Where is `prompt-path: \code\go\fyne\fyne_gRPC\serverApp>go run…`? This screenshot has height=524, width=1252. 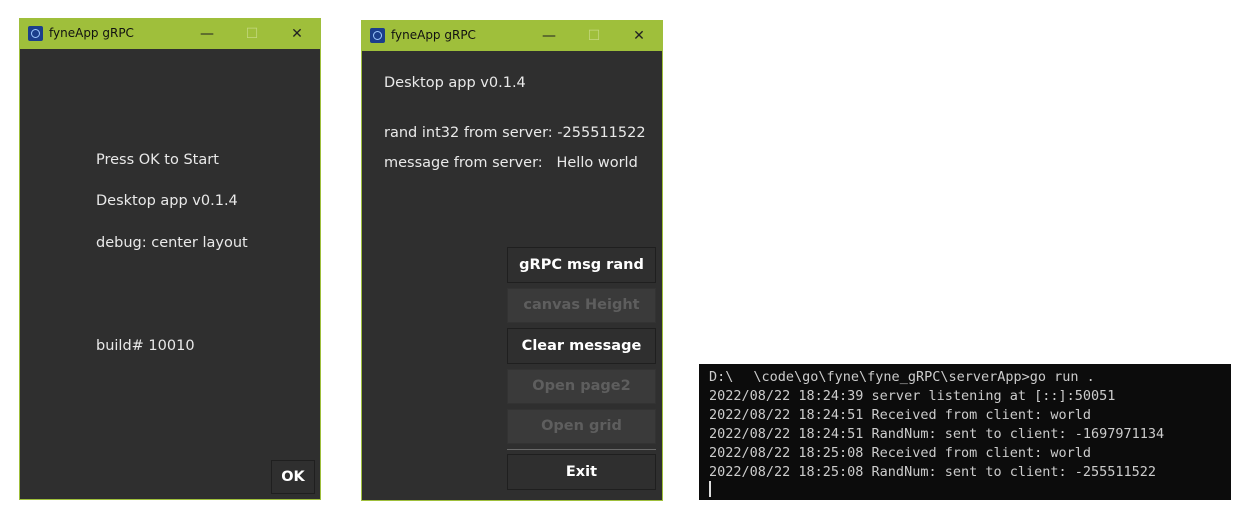
prompt-path: \code\go\fyne\fyne_gRPC\serverApp>go run… is located at coordinates (924, 377).